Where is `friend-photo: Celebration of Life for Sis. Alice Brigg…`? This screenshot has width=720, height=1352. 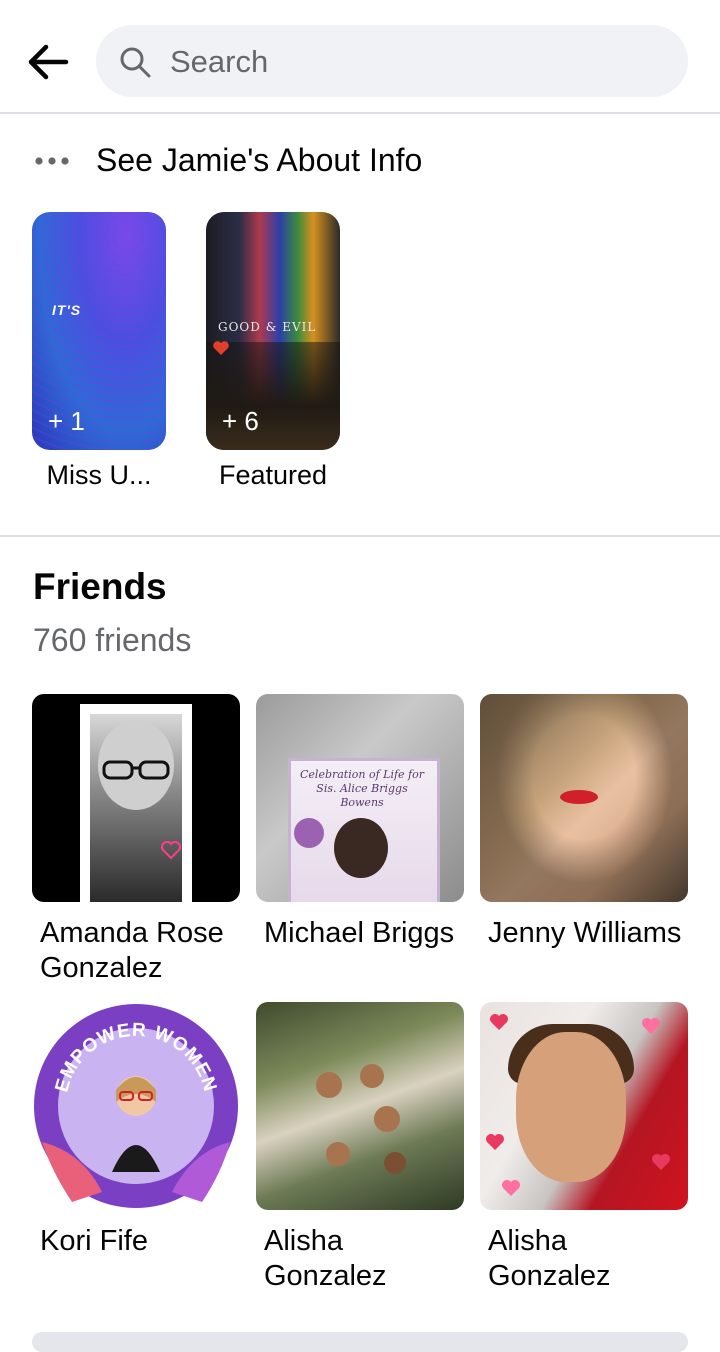 friend-photo: Celebration of Life for Sis. Alice Brigg… is located at coordinates (360, 798).